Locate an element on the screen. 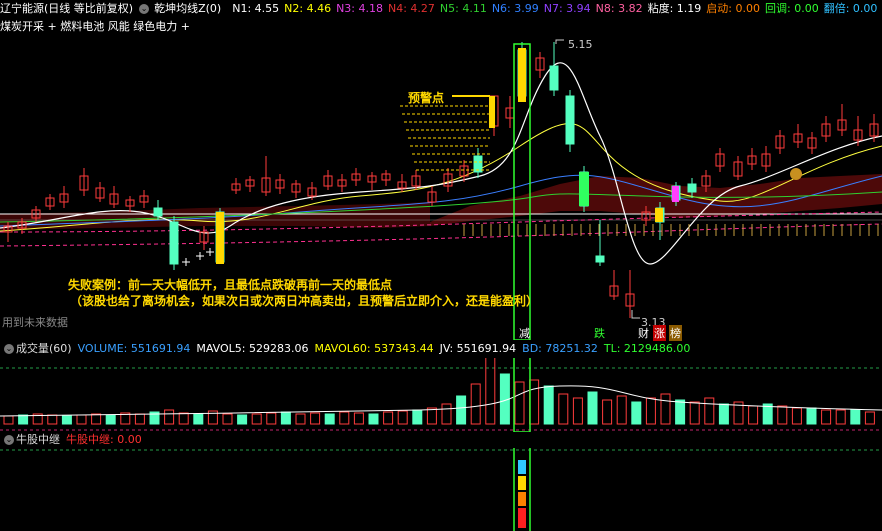 The width and height of the screenshot is (882, 531). high-price-label: 5.15 is located at coordinates (580, 44).